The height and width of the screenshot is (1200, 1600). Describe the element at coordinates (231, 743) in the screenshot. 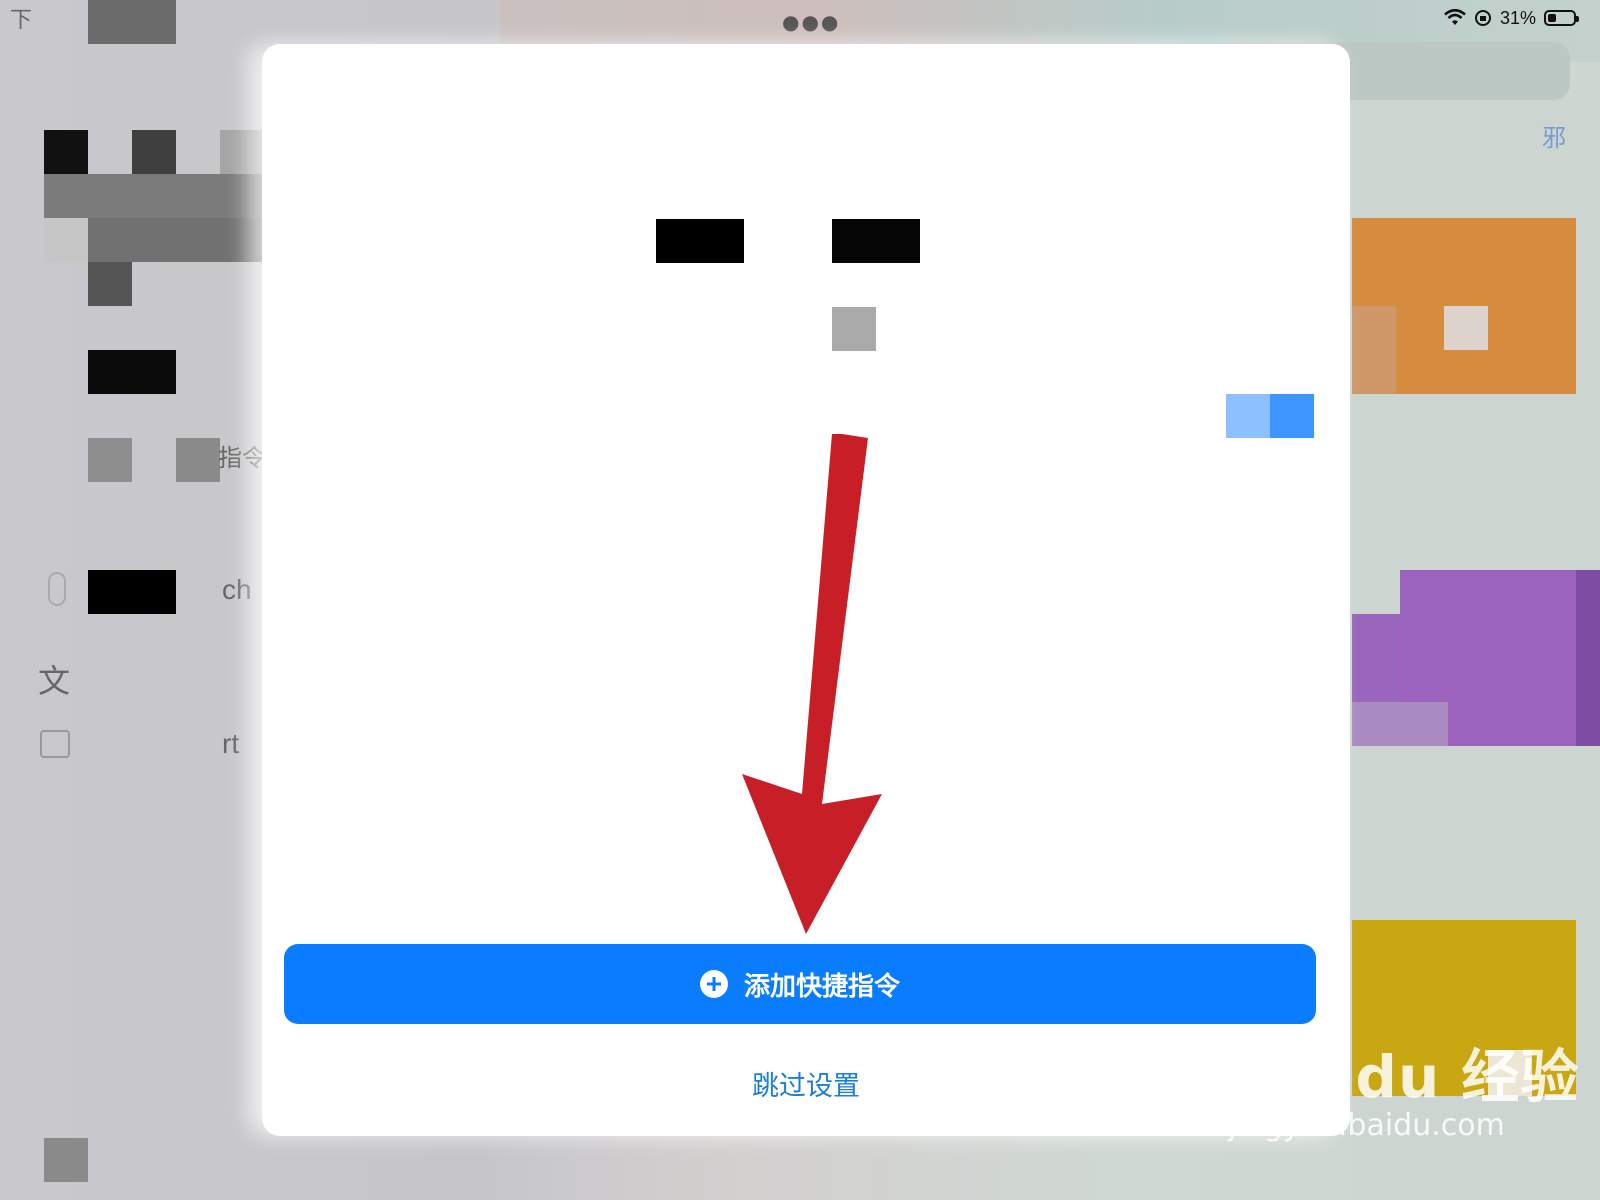

I see `sidebar-item-label: rt` at that location.